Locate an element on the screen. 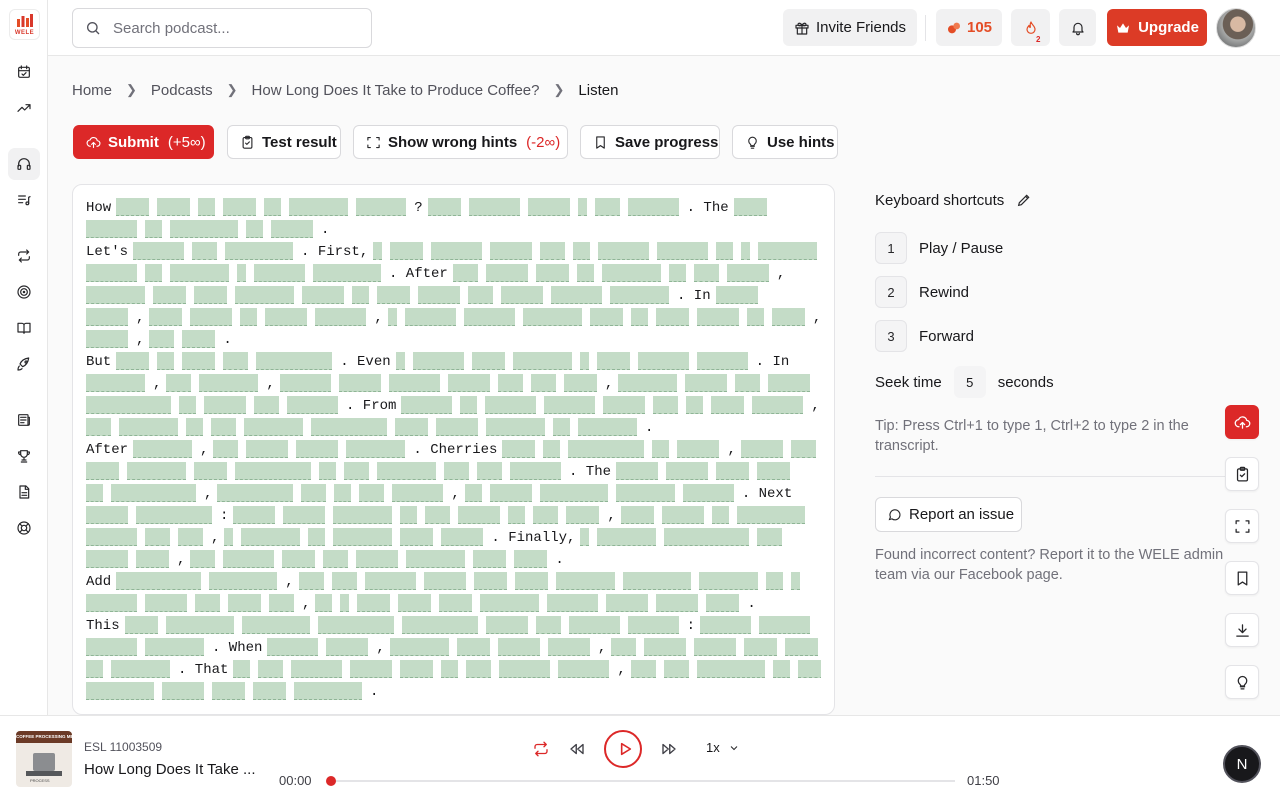 The width and height of the screenshot is (1280, 800). play-button is located at coordinates (623, 749).